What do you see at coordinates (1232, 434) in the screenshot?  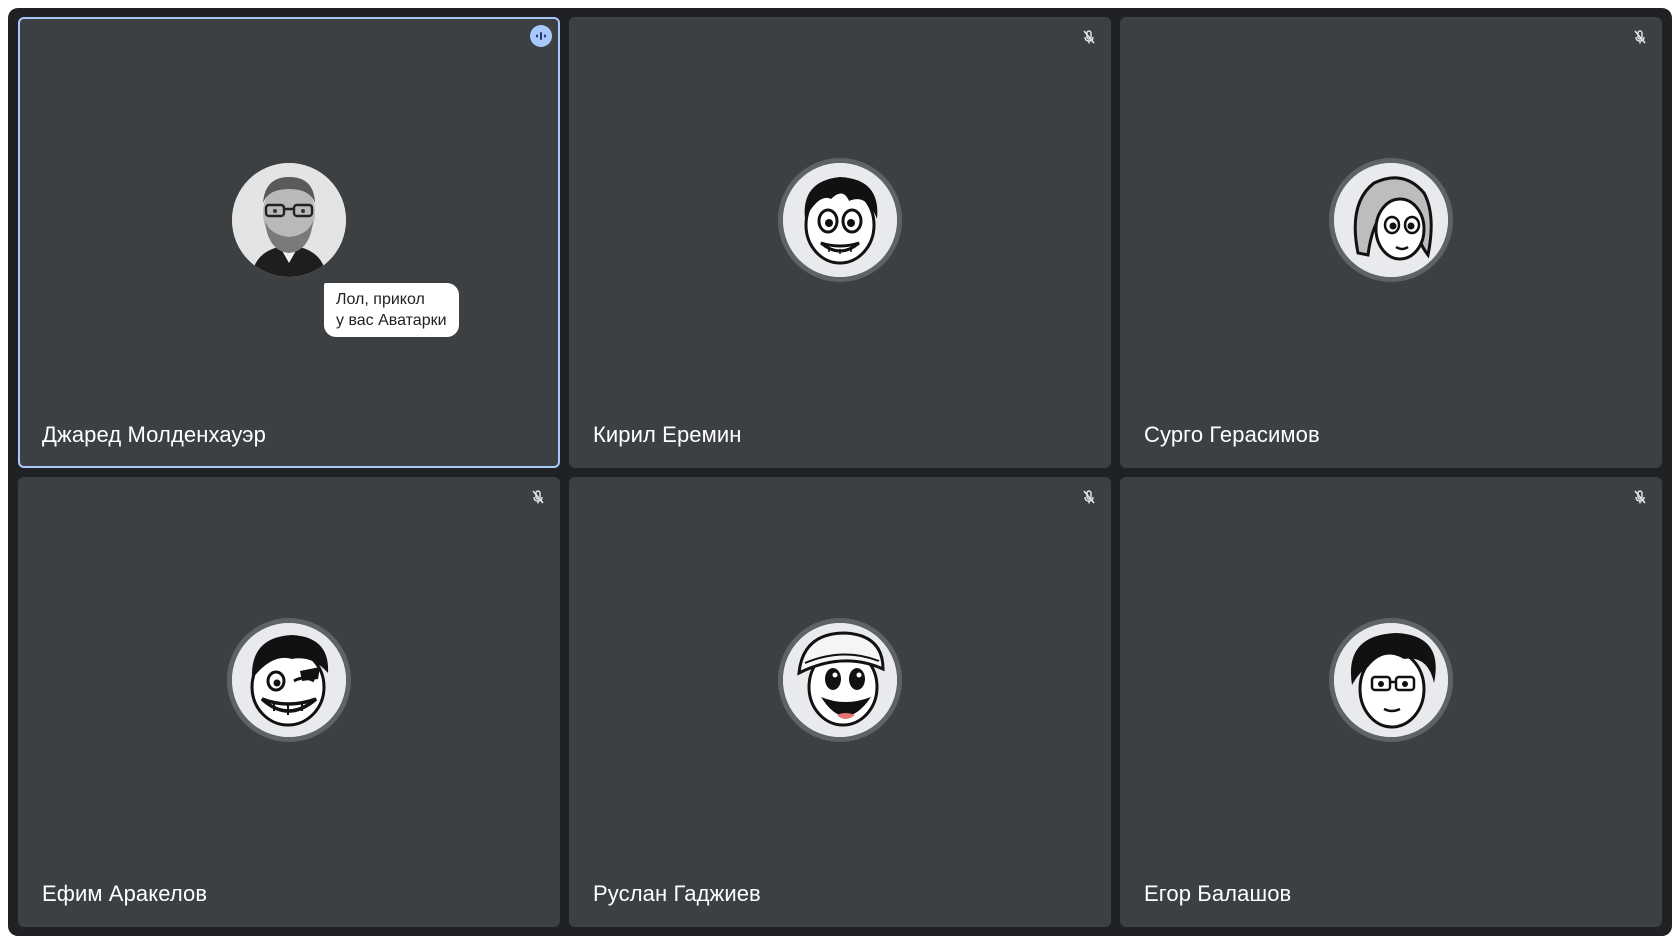 I see `participant-name: Сурго Герасимов` at bounding box center [1232, 434].